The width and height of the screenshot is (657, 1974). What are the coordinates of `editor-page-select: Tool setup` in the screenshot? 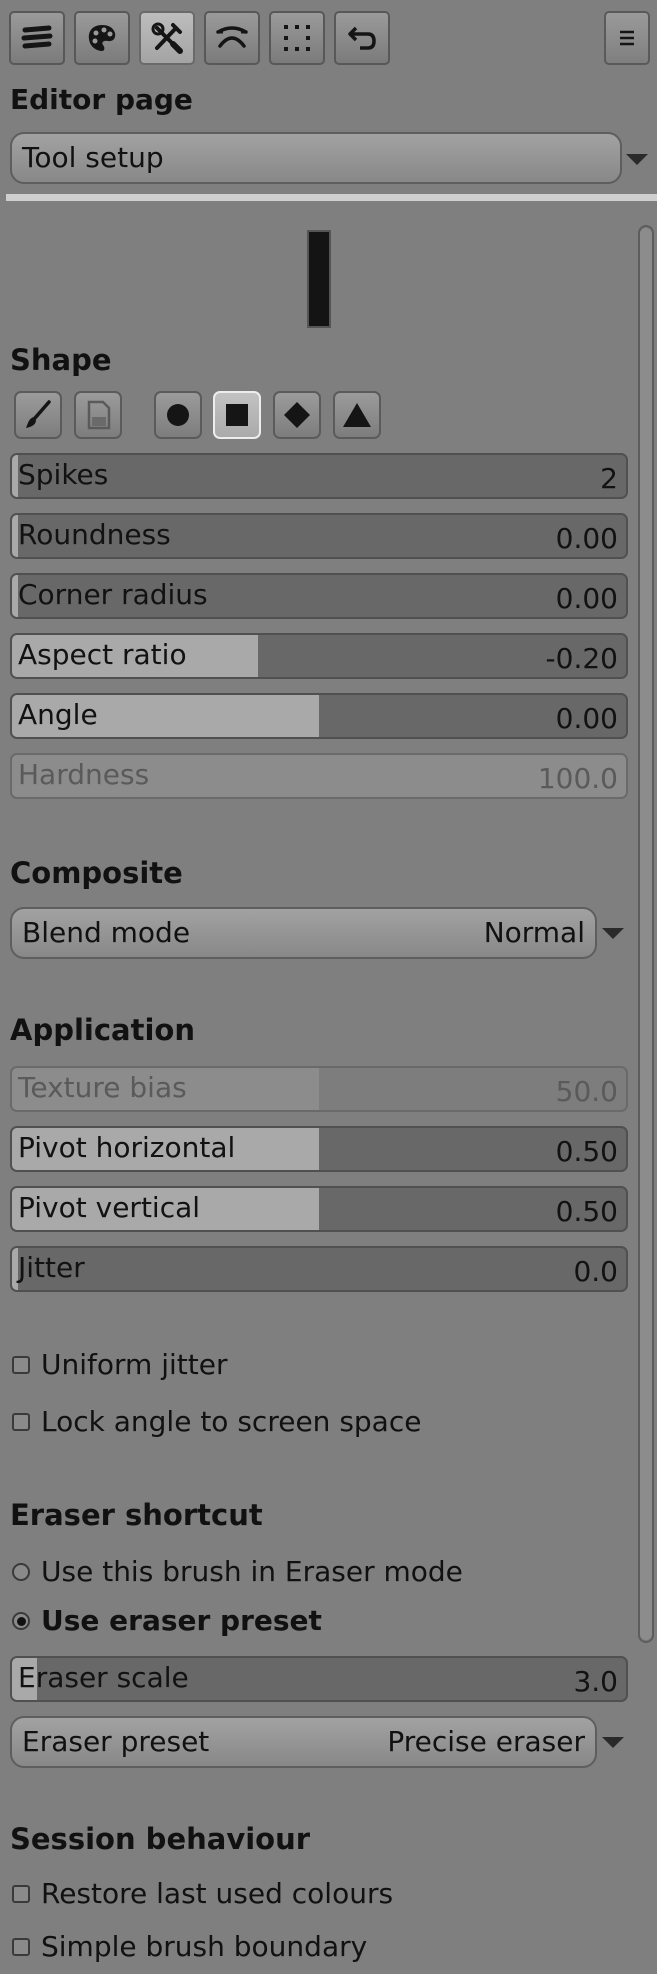 It's located at (316, 158).